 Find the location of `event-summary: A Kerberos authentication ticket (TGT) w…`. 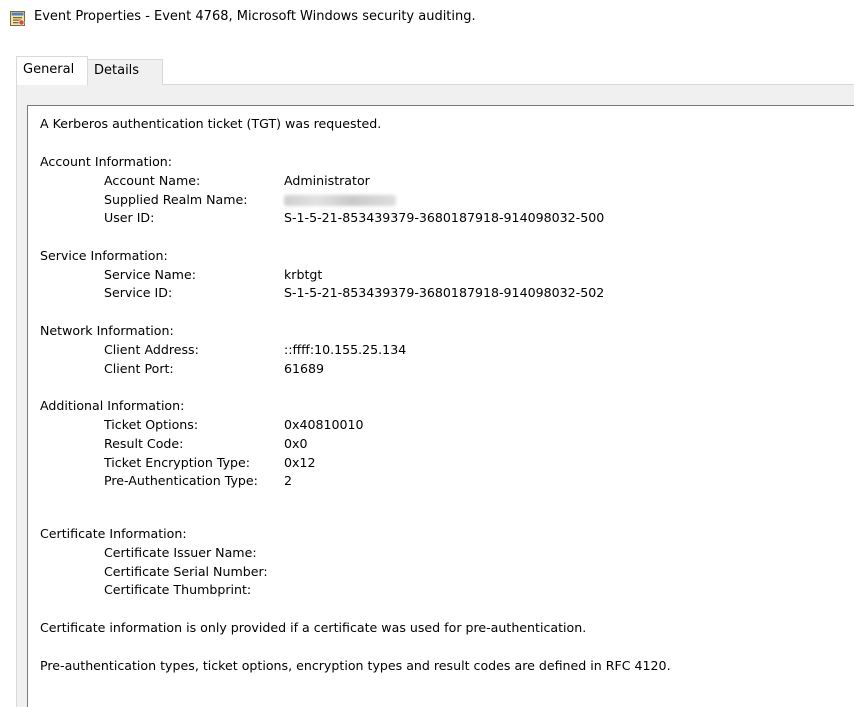

event-summary: A Kerberos authentication ticket (TGT) w… is located at coordinates (211, 123).